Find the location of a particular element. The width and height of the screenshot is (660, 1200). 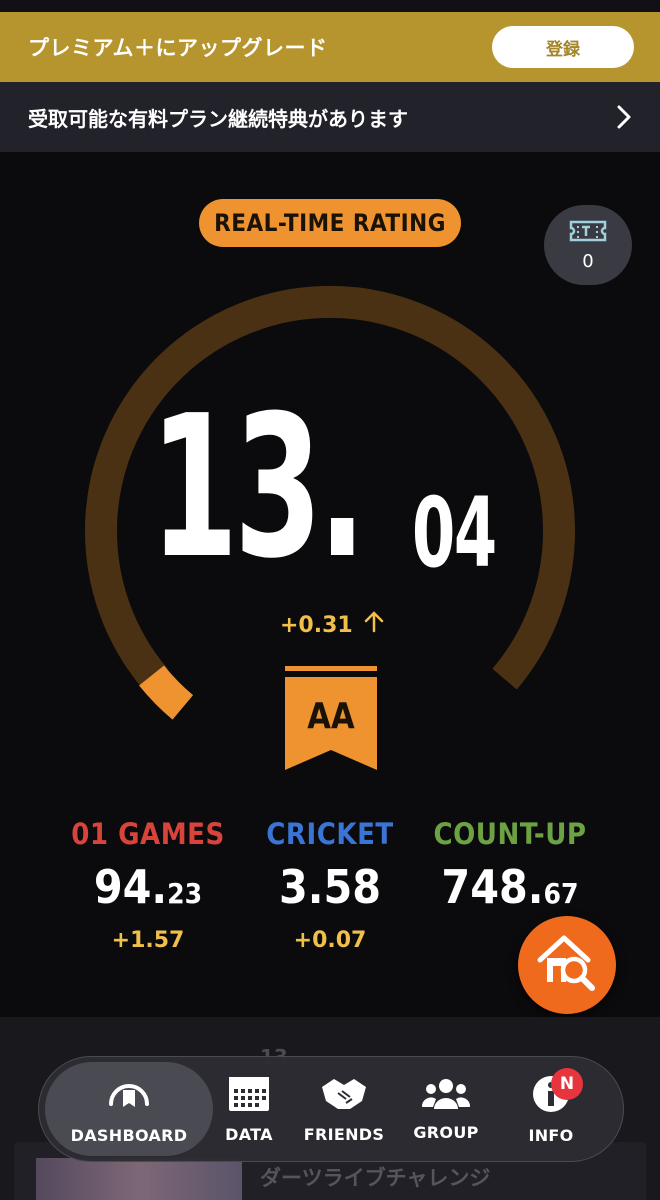

stat-value-main: 3.58 is located at coordinates (330, 887).